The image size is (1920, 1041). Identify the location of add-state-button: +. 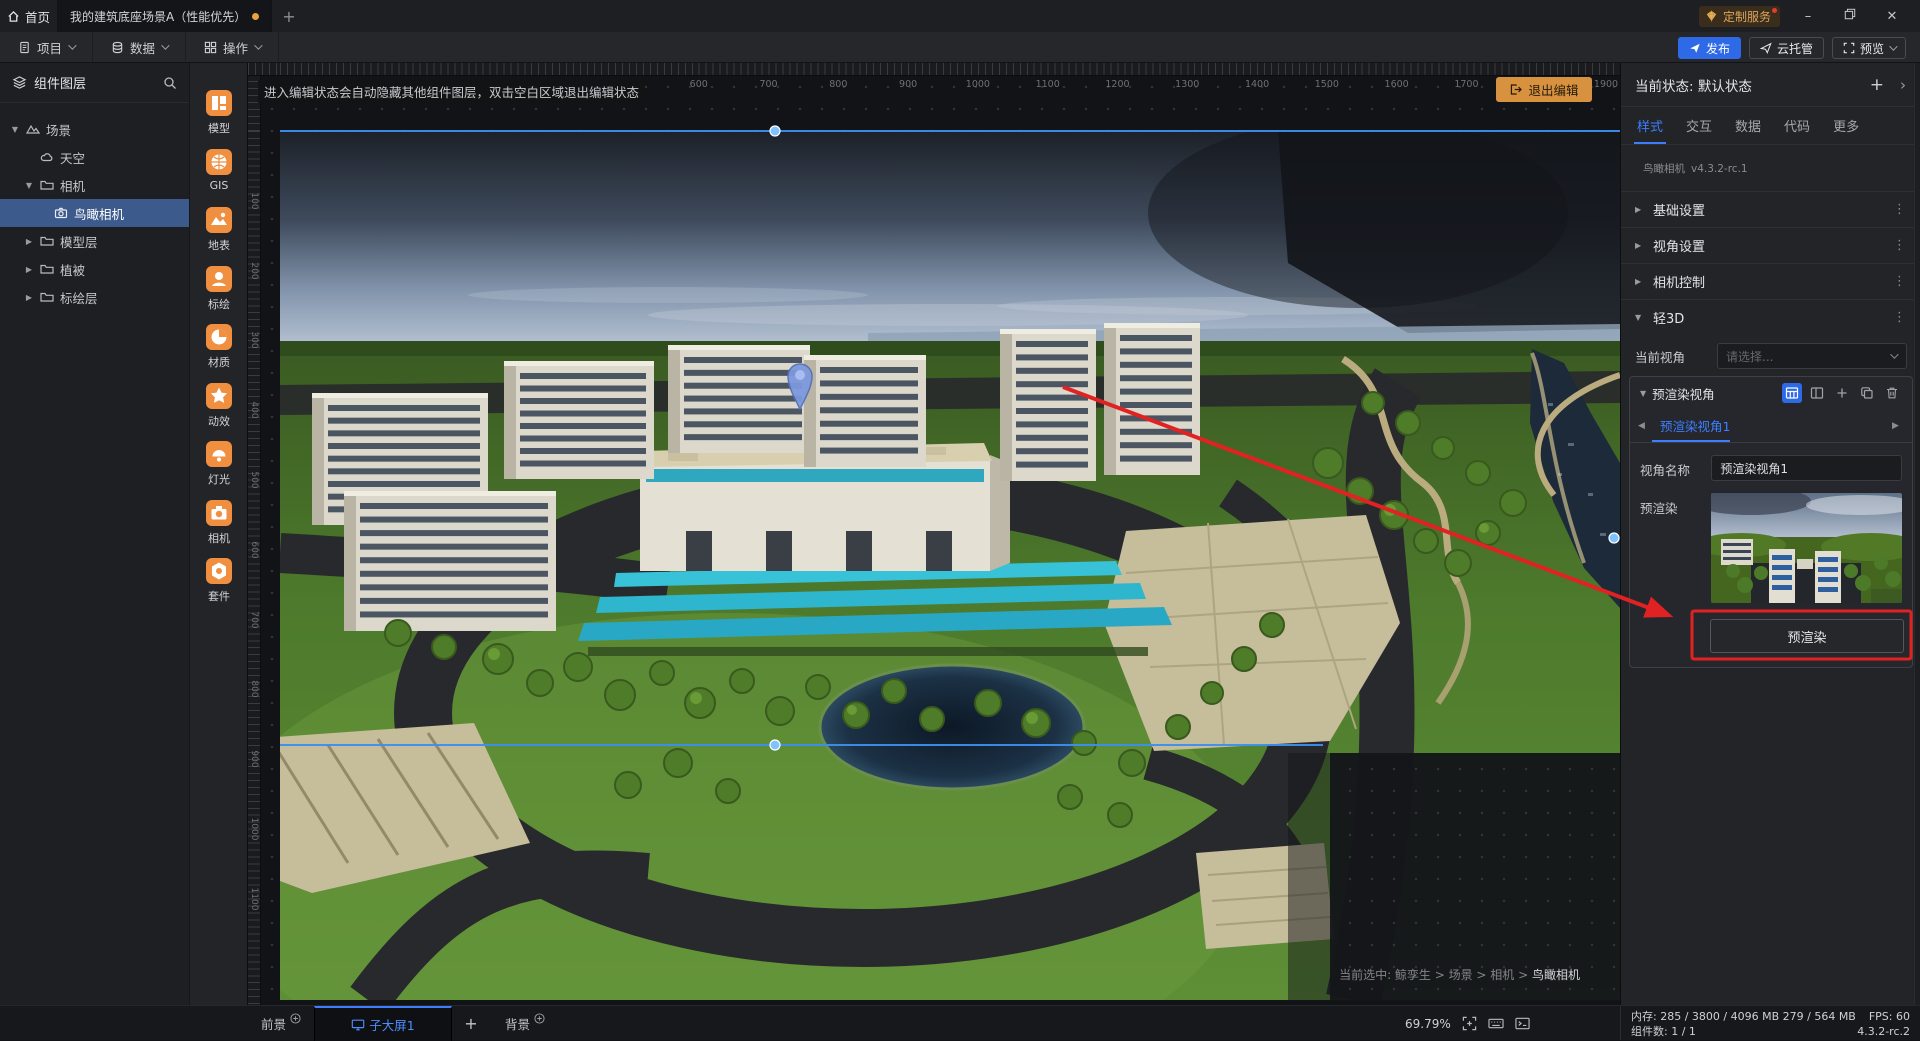
(1877, 85).